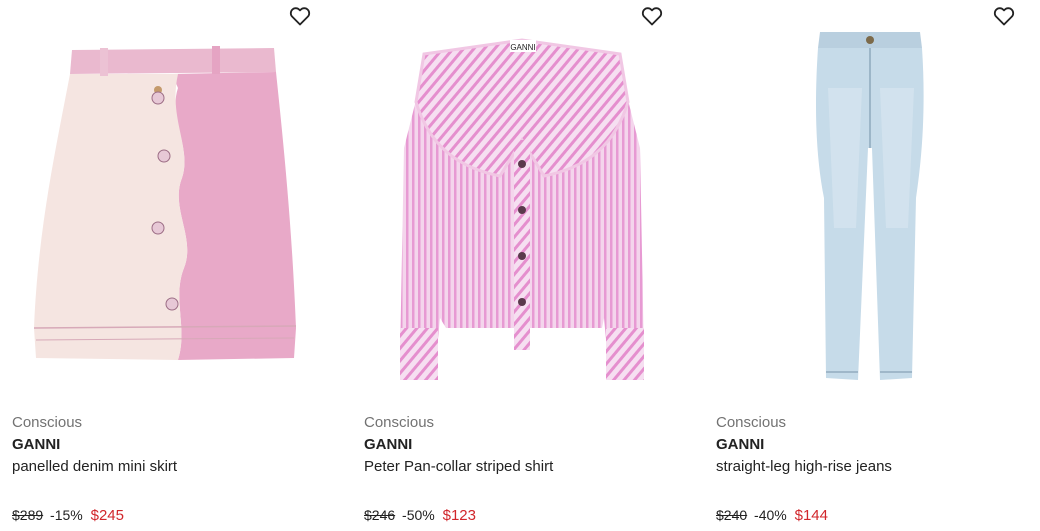 Image resolution: width=1040 pixels, height=531 pixels. I want to click on original-price: $246, so click(380, 515).